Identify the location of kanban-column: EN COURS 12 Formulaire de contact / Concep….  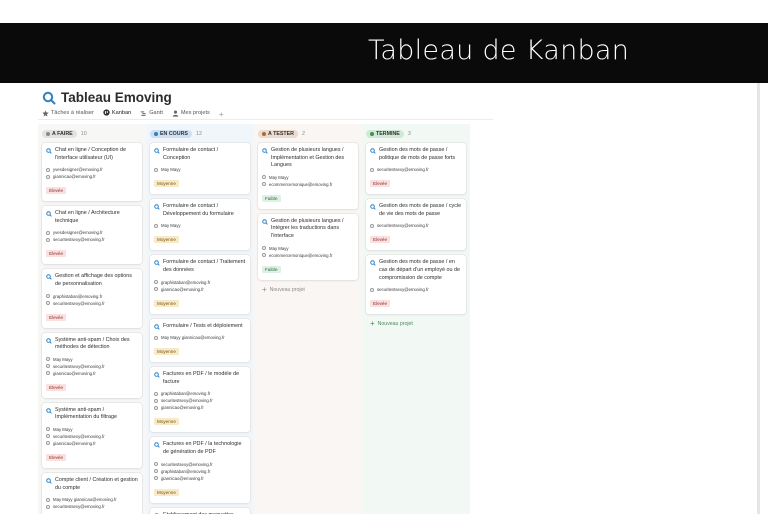
(200, 319).